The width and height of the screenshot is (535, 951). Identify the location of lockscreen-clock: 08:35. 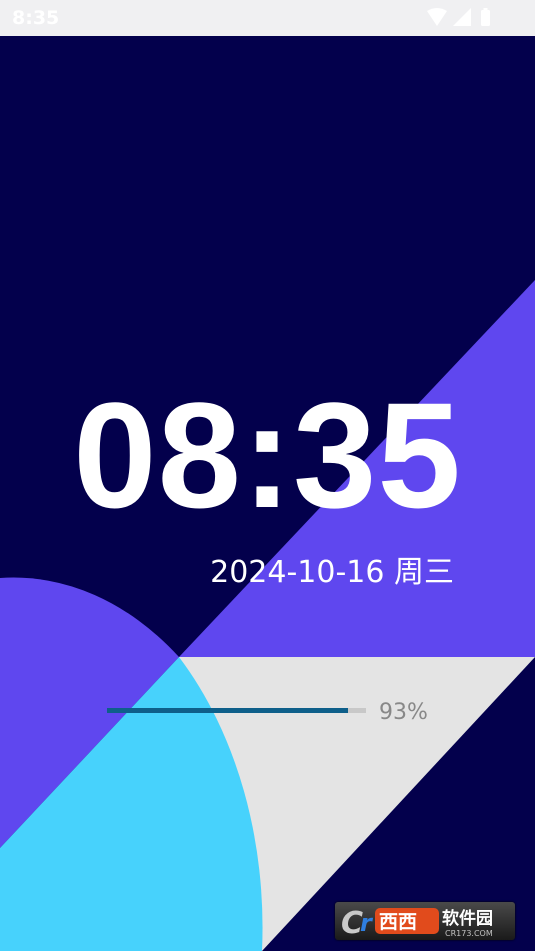
(267, 455).